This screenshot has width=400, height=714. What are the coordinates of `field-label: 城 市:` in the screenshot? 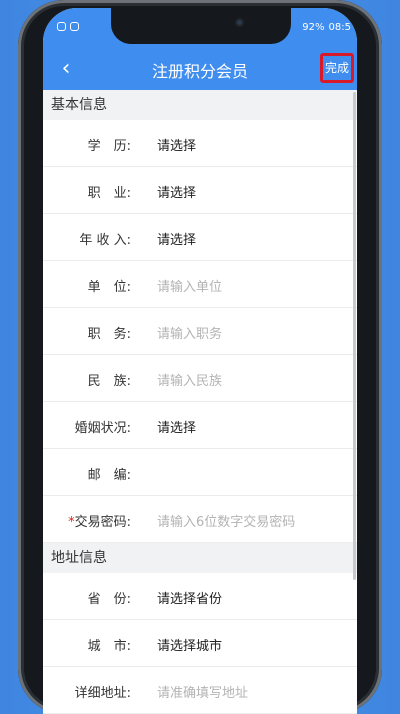 It's located at (109, 646).